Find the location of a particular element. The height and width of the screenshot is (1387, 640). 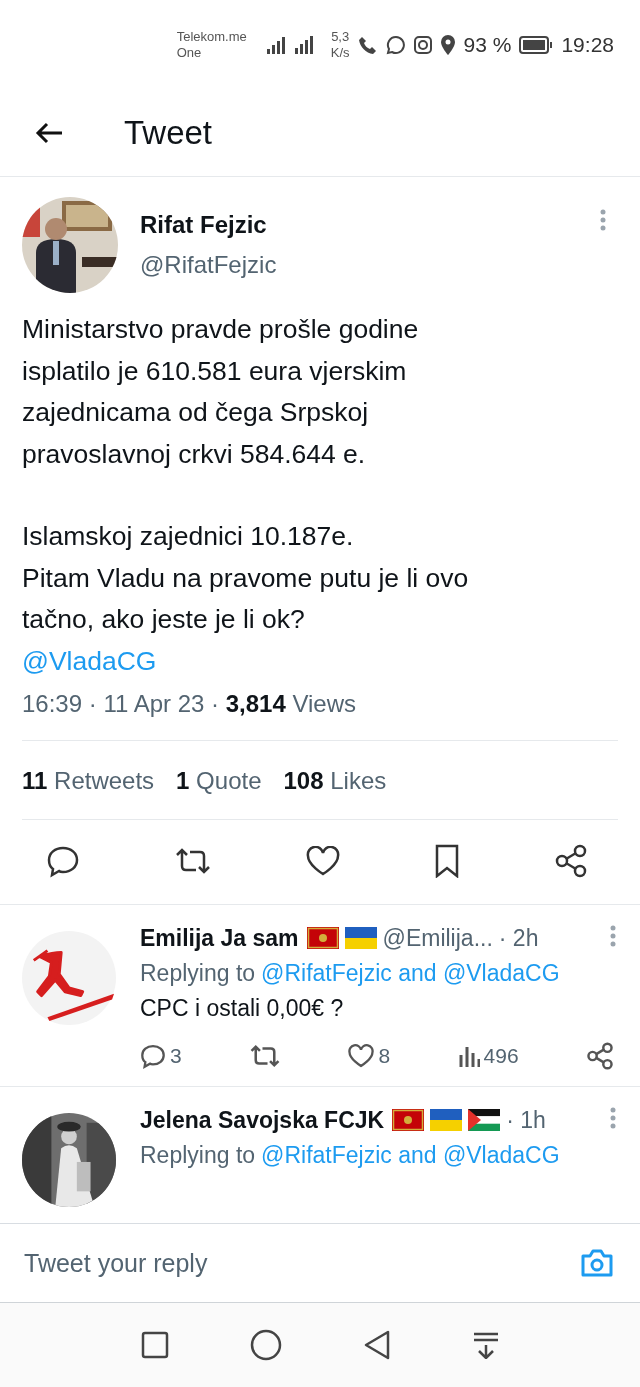

engagement-count: 1 Quote is located at coordinates (219, 780).